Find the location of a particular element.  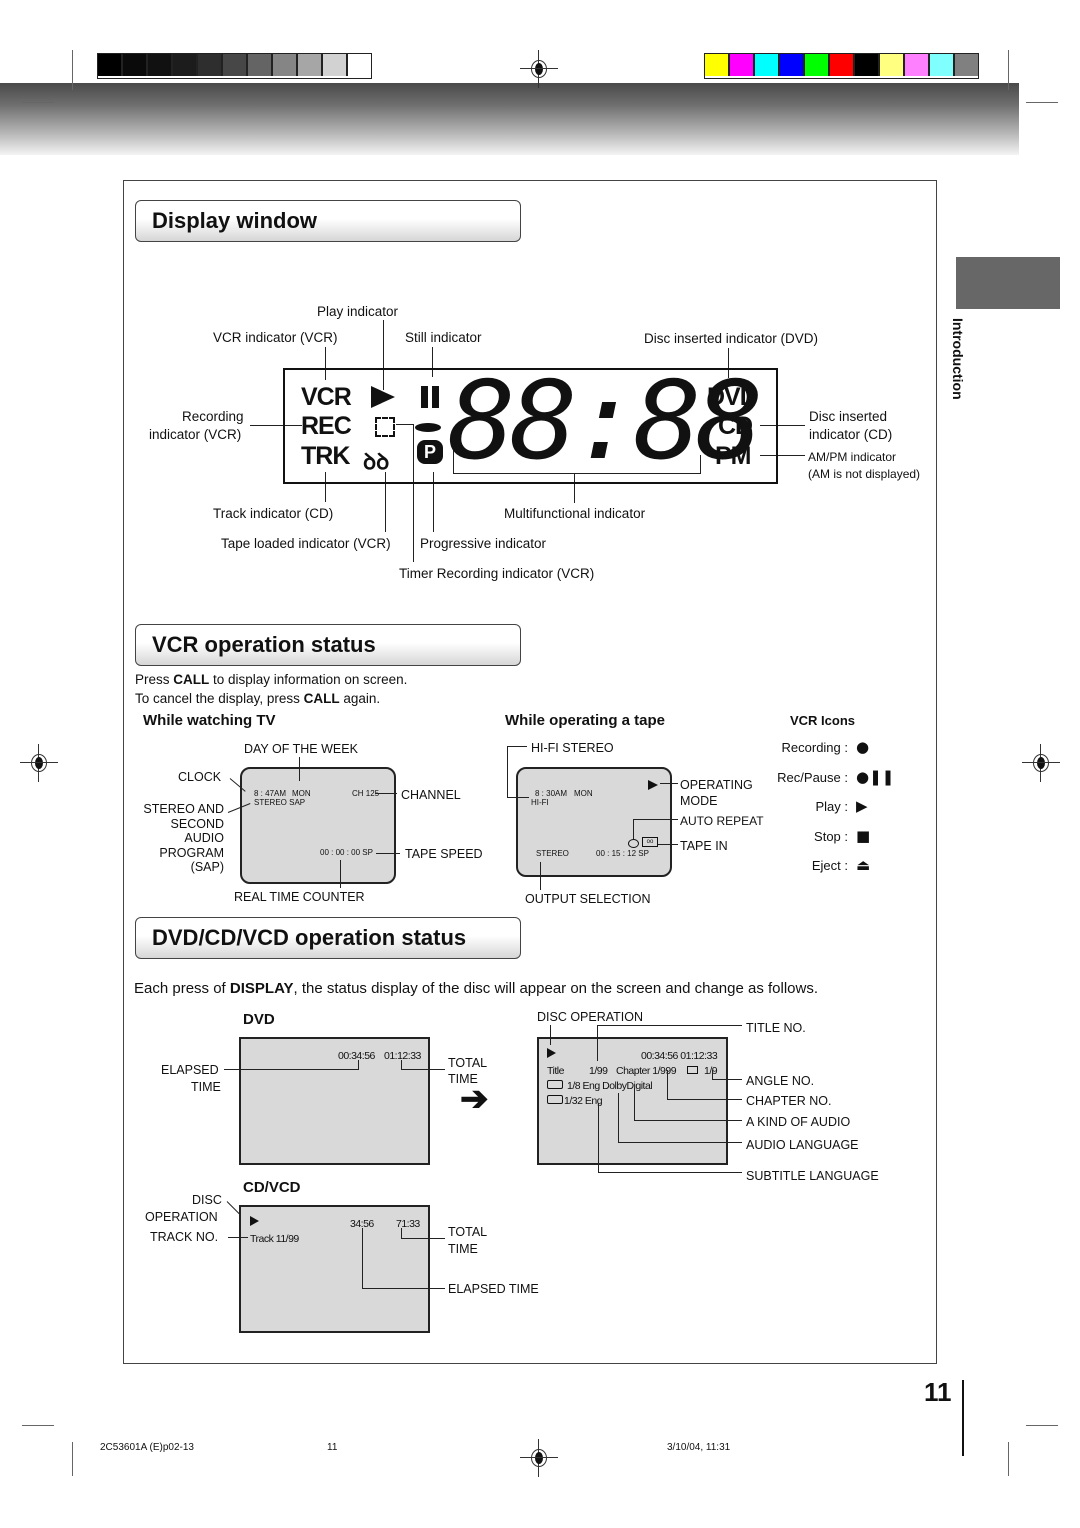

footer-doc-code: 2C53601A (E)p02-13 is located at coordinates (147, 1447).